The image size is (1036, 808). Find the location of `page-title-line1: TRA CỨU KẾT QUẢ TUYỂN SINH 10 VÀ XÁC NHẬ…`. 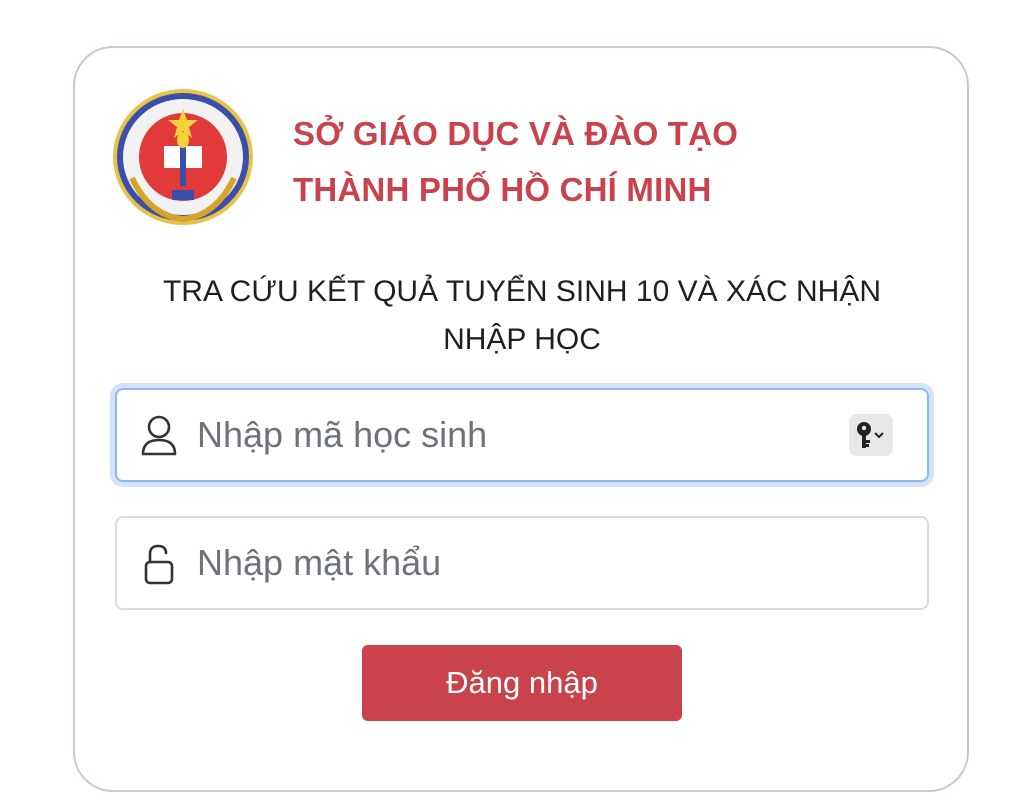

page-title-line1: TRA CỨU KẾT QUẢ TUYỂN SINH 10 VÀ XÁC NHẬ… is located at coordinates (521, 291).